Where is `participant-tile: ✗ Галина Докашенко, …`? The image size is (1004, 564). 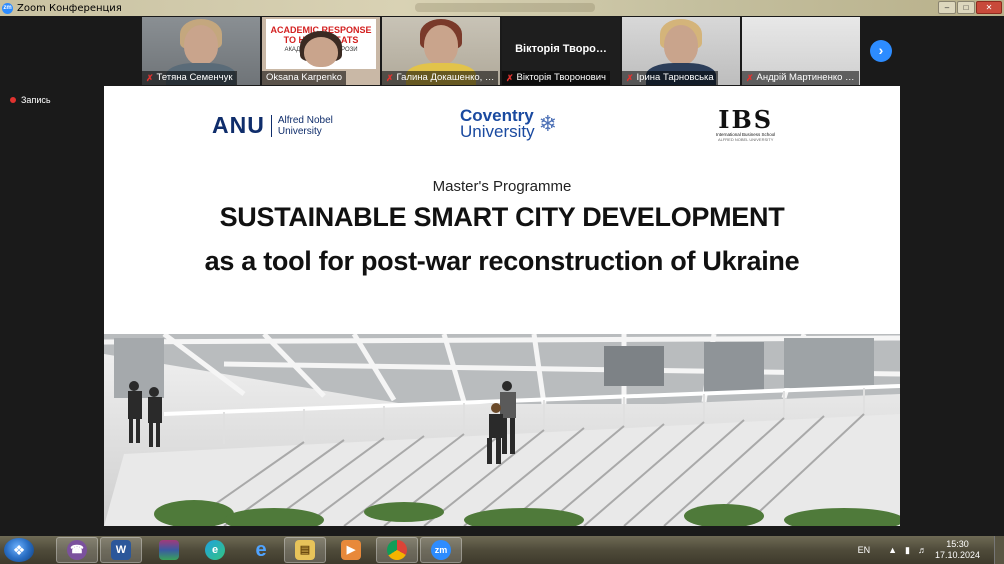
participant-tile: ✗ Галина Докашенко, … is located at coordinates (441, 51).